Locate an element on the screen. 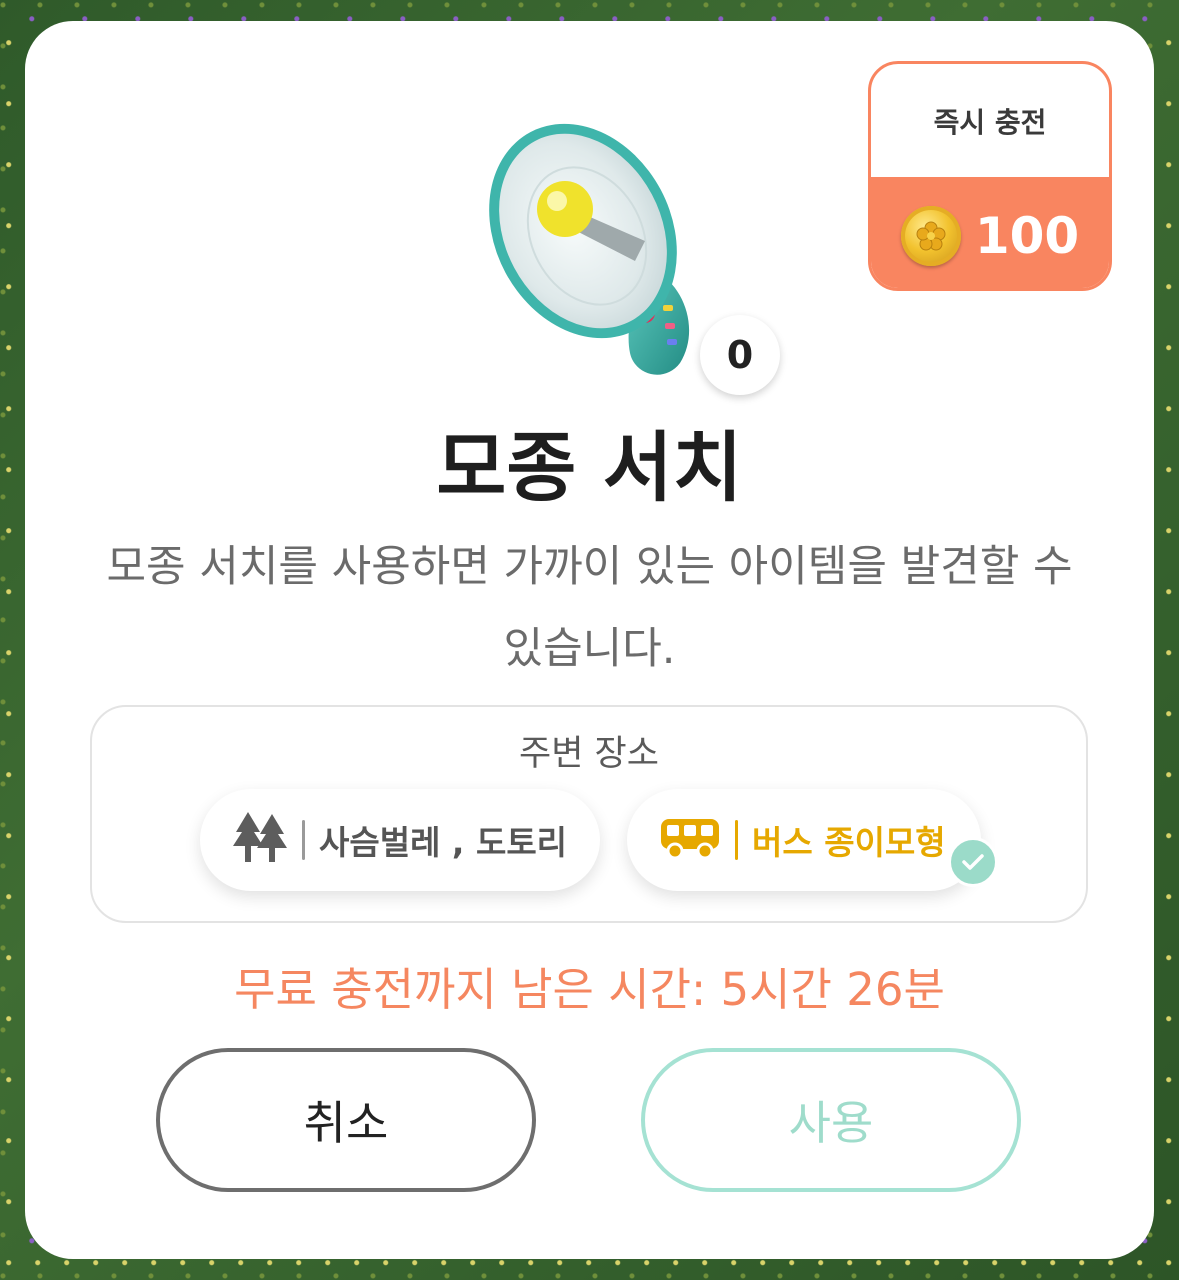 The width and height of the screenshot is (1179, 1280). nearby-place-bus-text: 버스 종이모형 is located at coordinates (849, 842).